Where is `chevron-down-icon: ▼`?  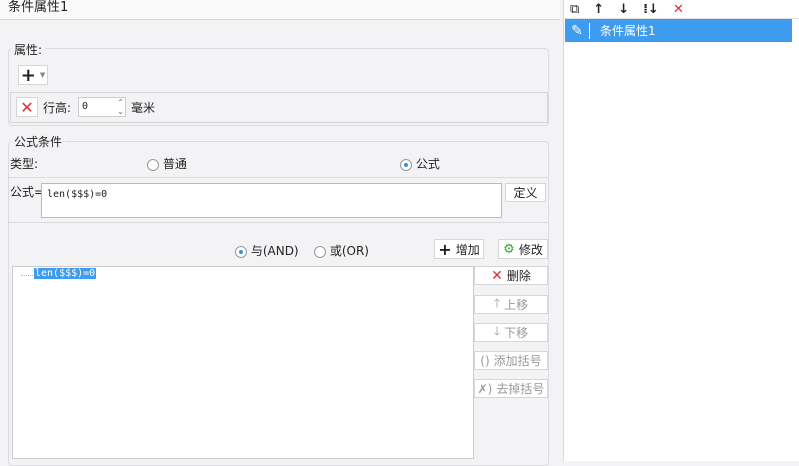
chevron-down-icon: ▼ is located at coordinates (42, 75).